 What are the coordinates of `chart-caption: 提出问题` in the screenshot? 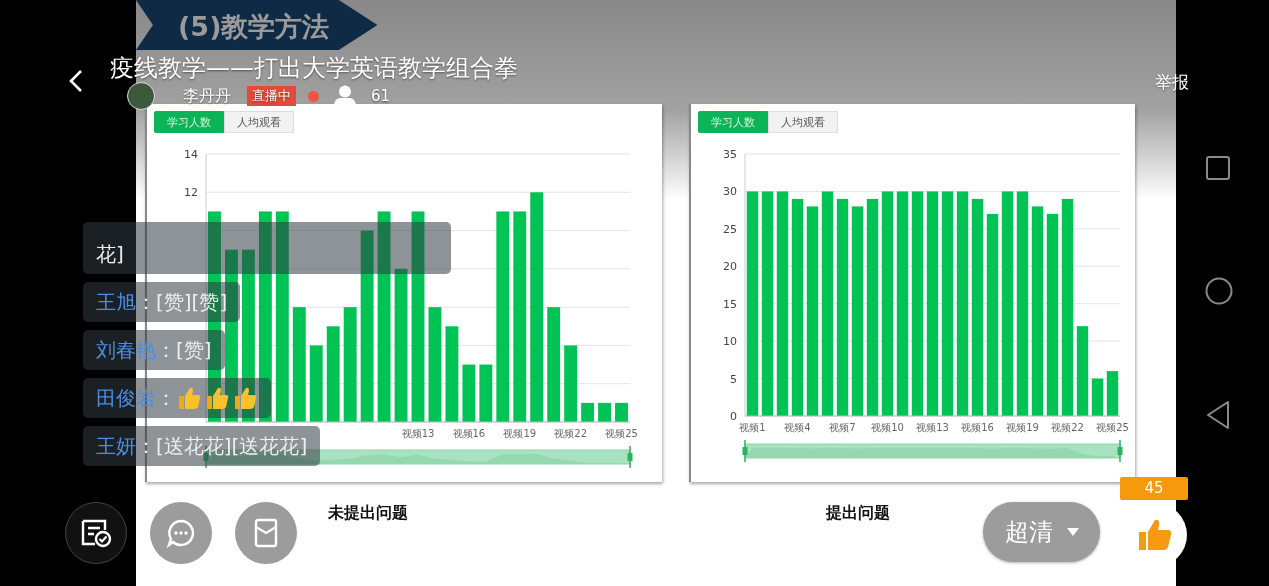 It's located at (858, 513).